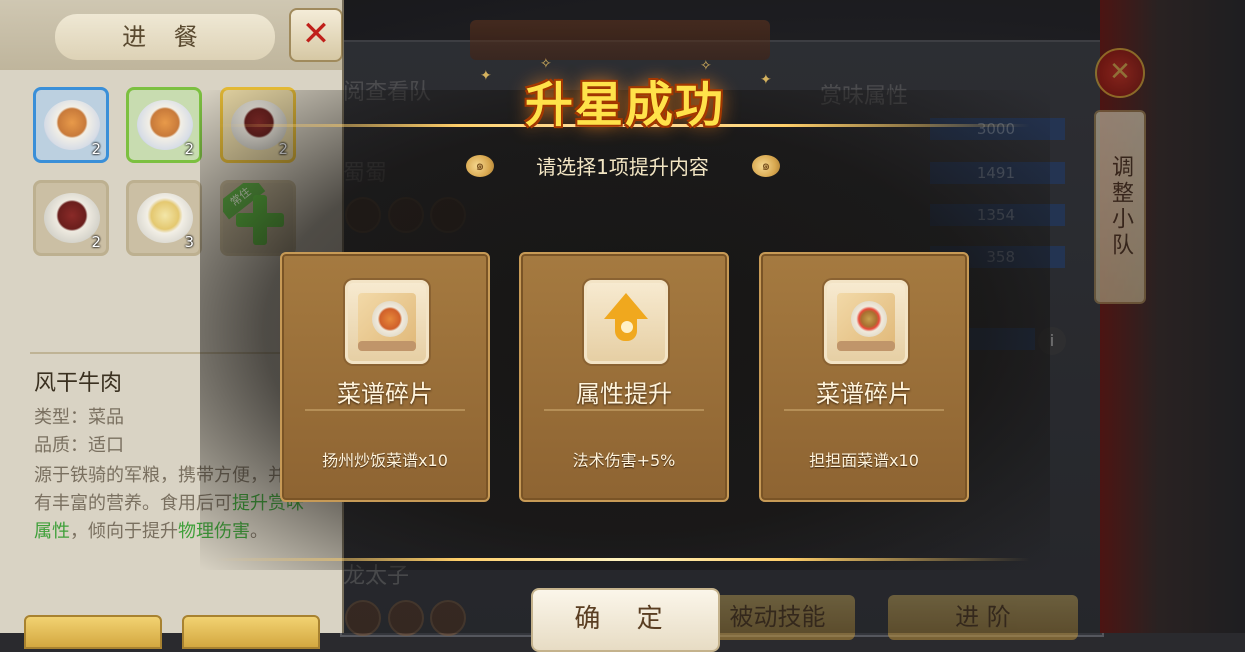 This screenshot has width=1245, height=652. I want to click on attribute-up-icon, so click(626, 322).